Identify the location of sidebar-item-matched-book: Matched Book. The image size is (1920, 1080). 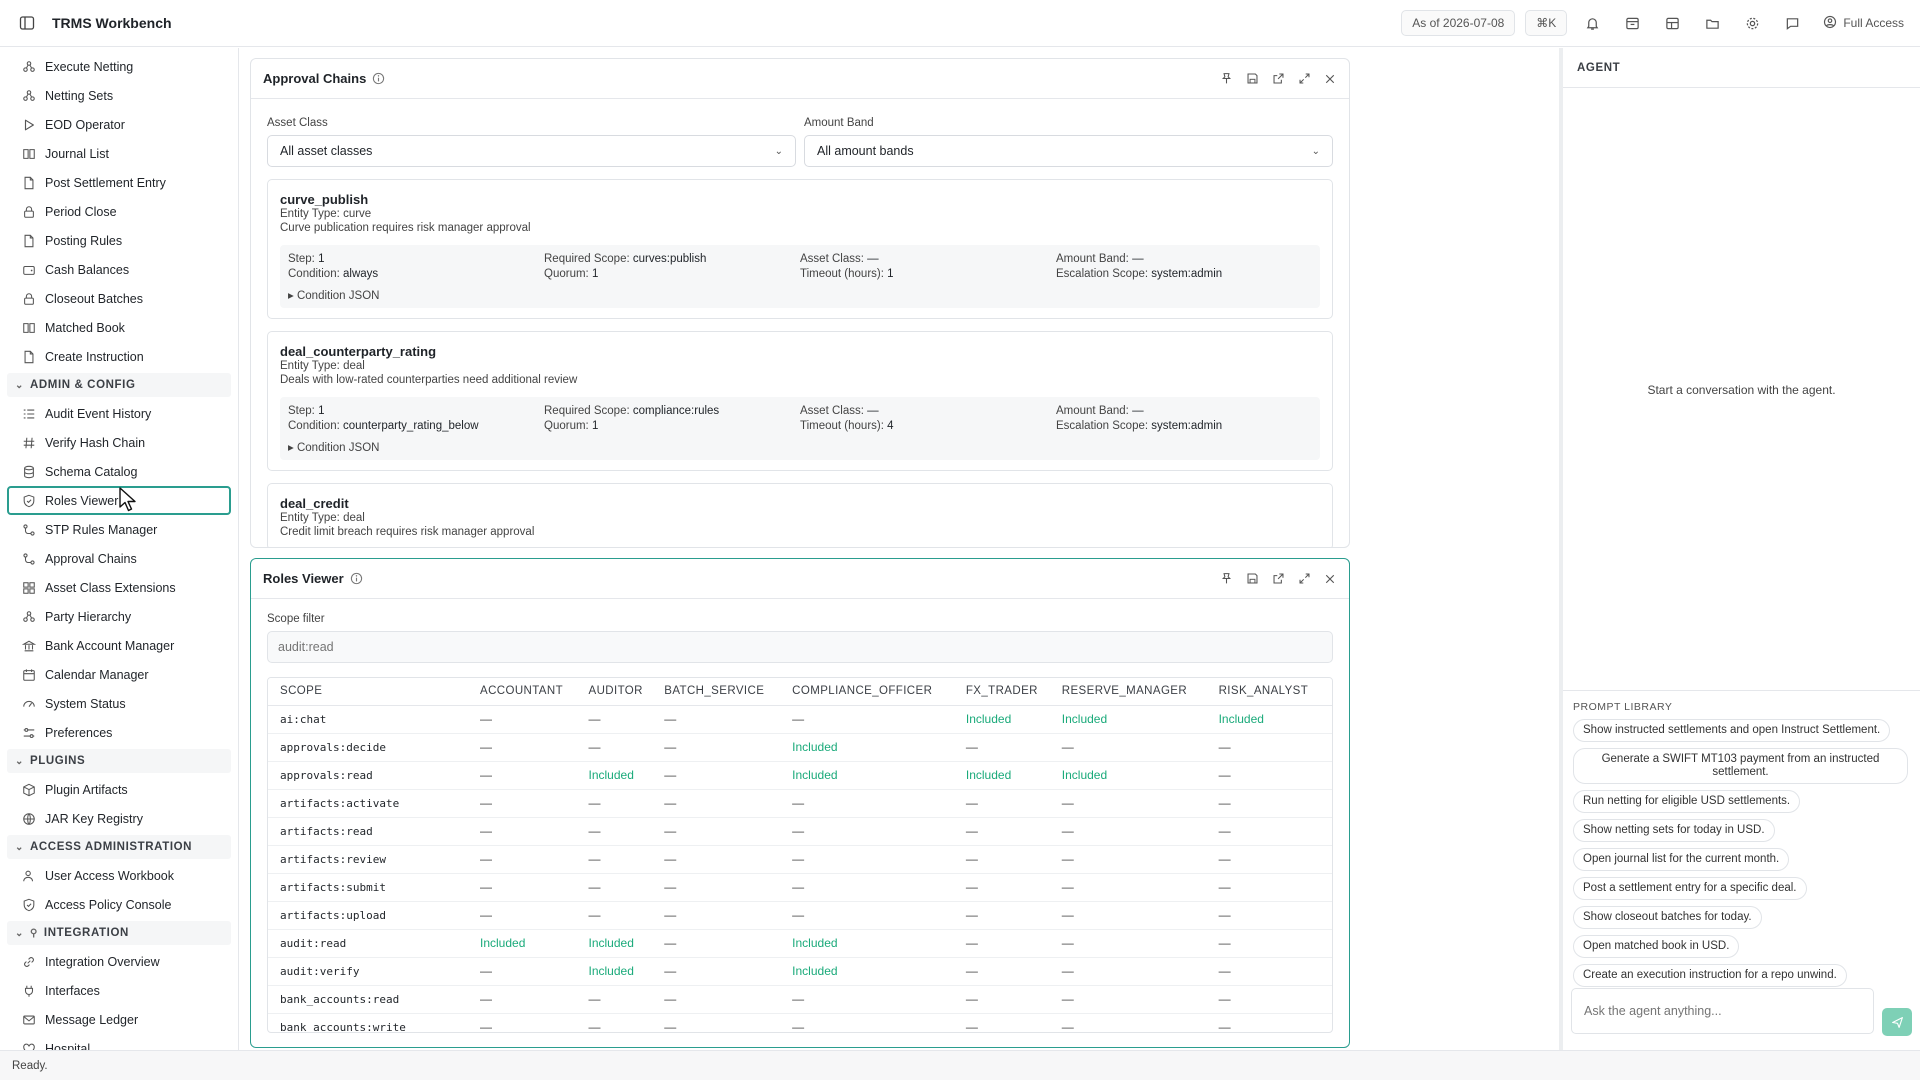
(119, 327).